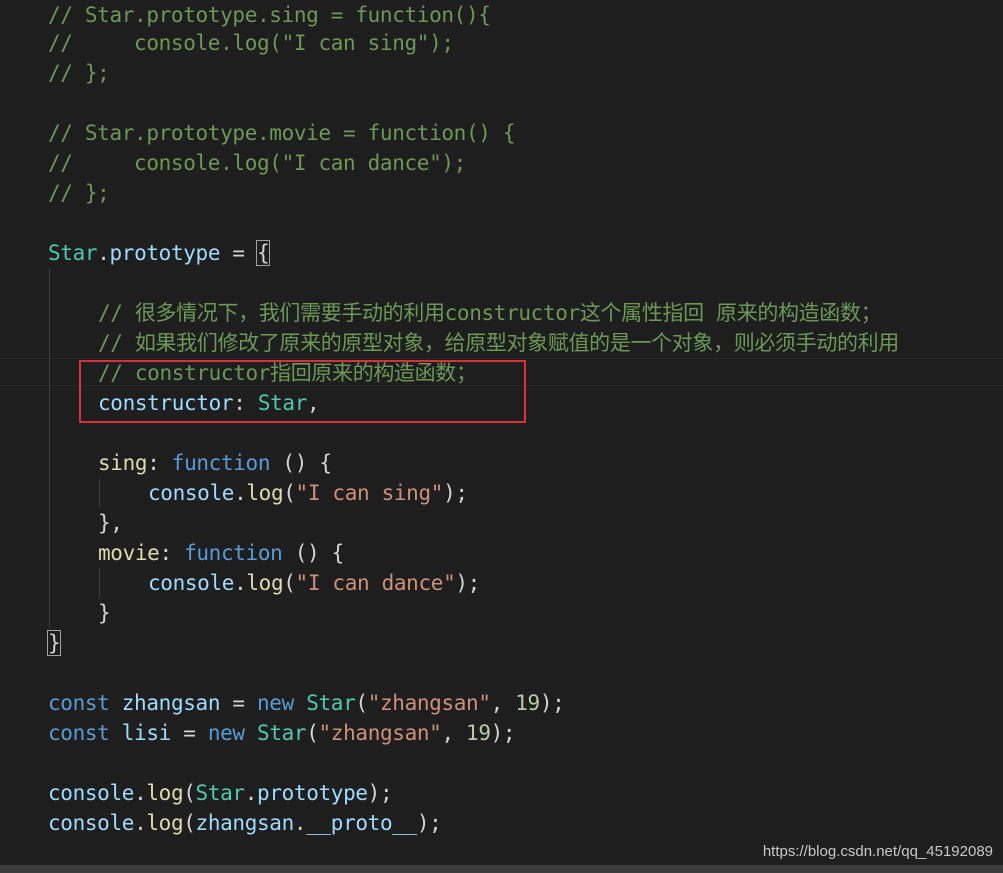 The width and height of the screenshot is (1003, 873). I want to click on code-line: // 如果我们修改了原来的原型对象，给原型对象赋值的是一个对象，则必须手动的利用, so click(498, 343).